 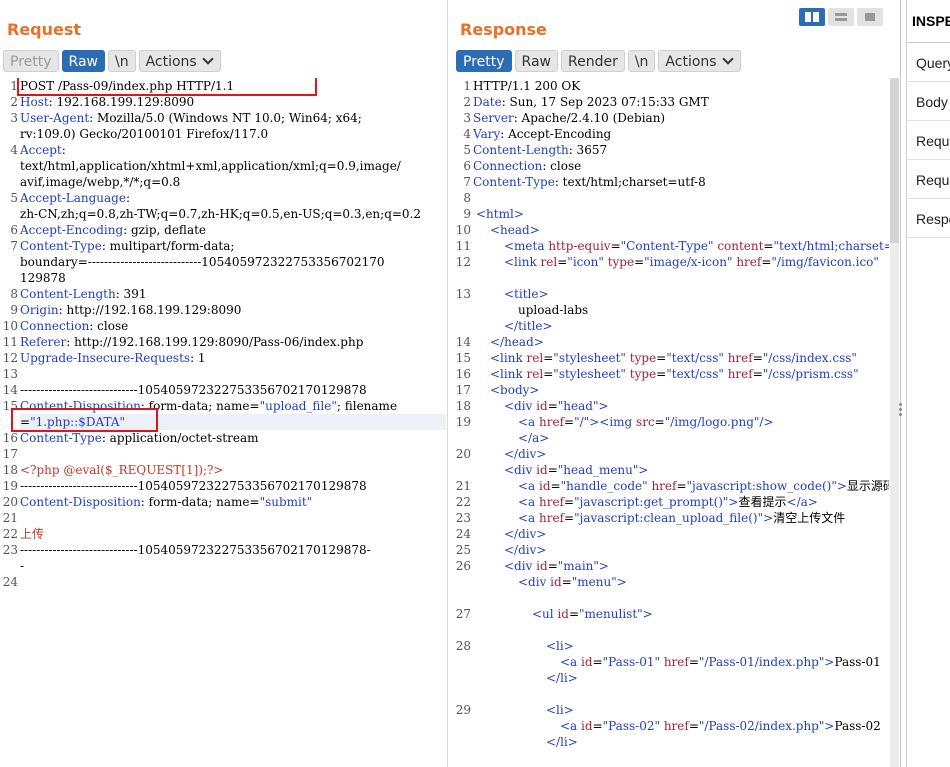 I want to click on code-line: <div id="head_menu">, so click(x=681, y=470).